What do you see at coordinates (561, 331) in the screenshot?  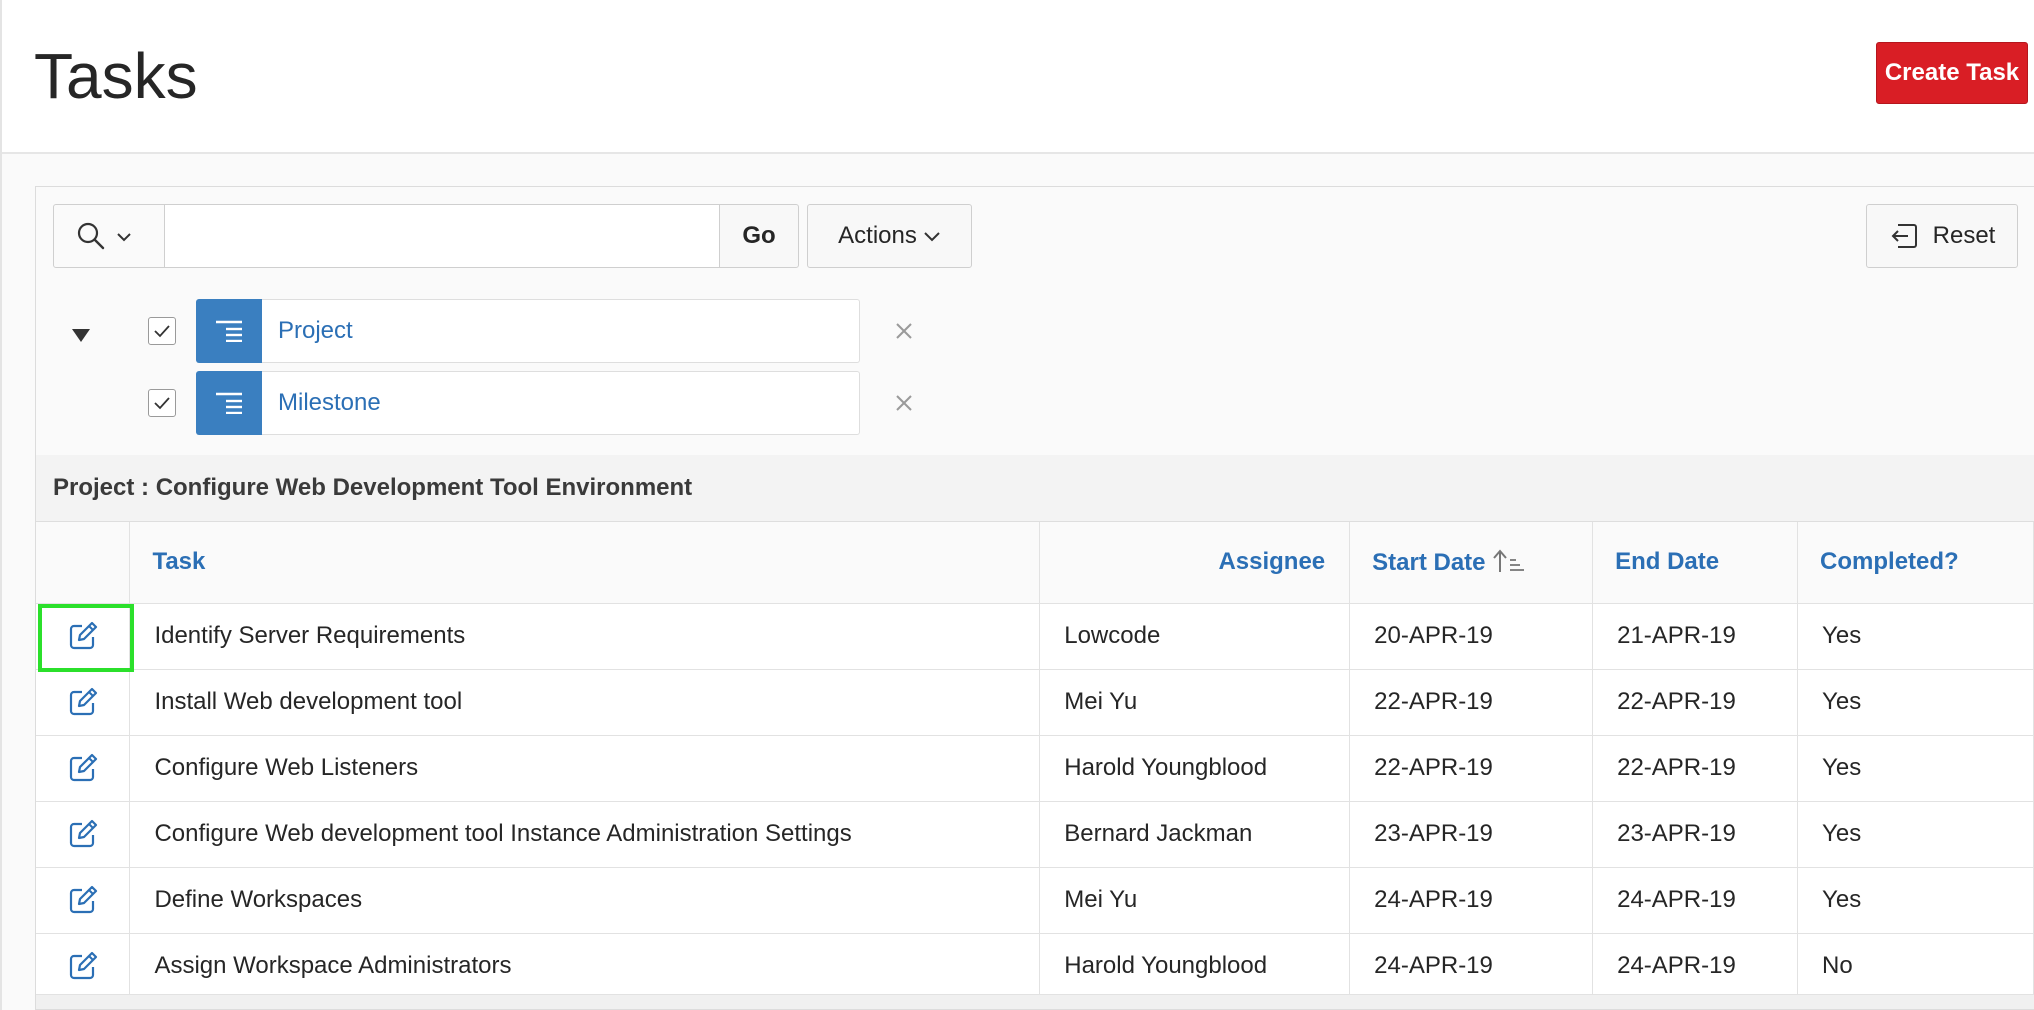 I see `control-break-filter: Project` at bounding box center [561, 331].